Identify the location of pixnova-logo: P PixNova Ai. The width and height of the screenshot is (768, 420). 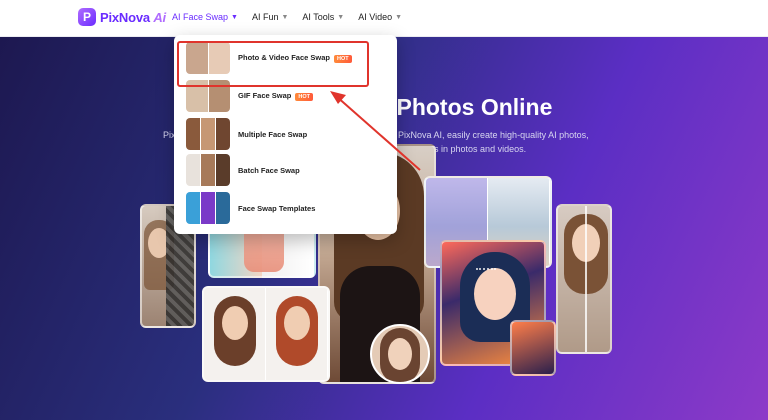
(122, 17).